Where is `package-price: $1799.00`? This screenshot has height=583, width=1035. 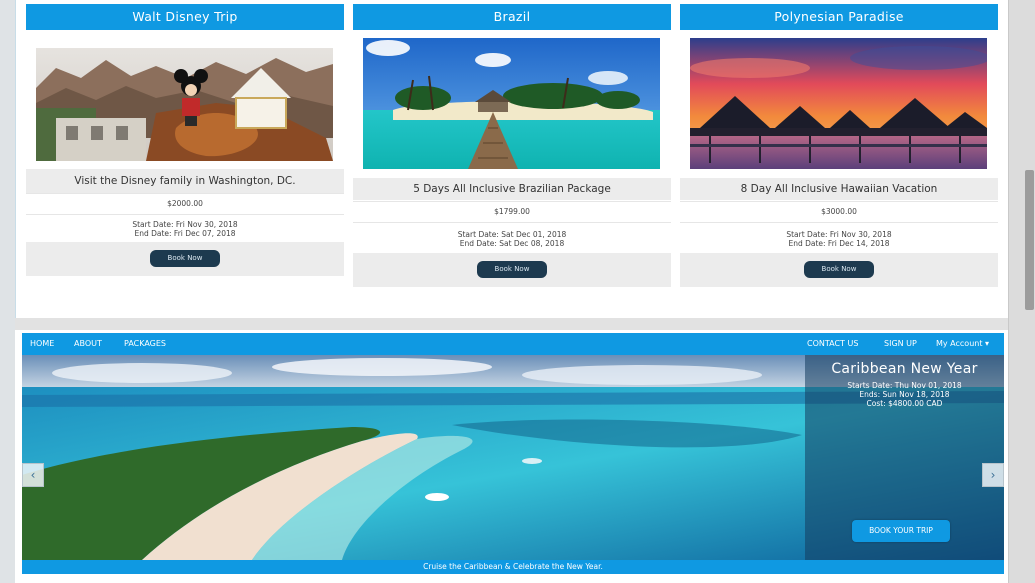 package-price: $1799.00 is located at coordinates (512, 212).